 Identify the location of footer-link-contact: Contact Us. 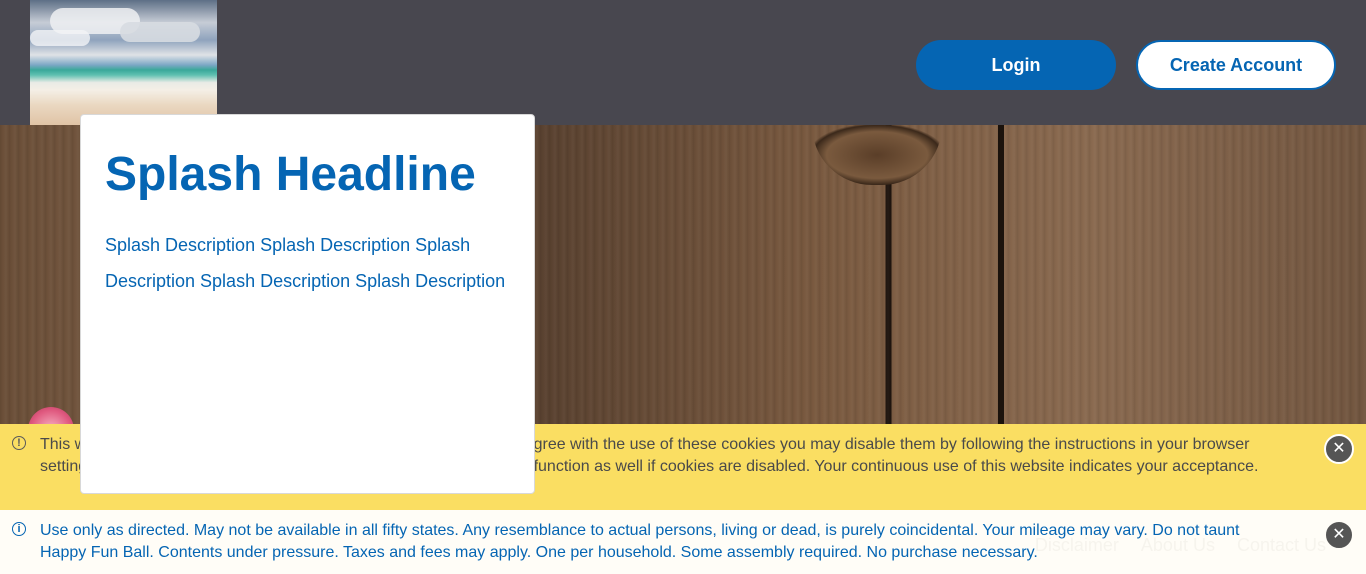
(1281, 545).